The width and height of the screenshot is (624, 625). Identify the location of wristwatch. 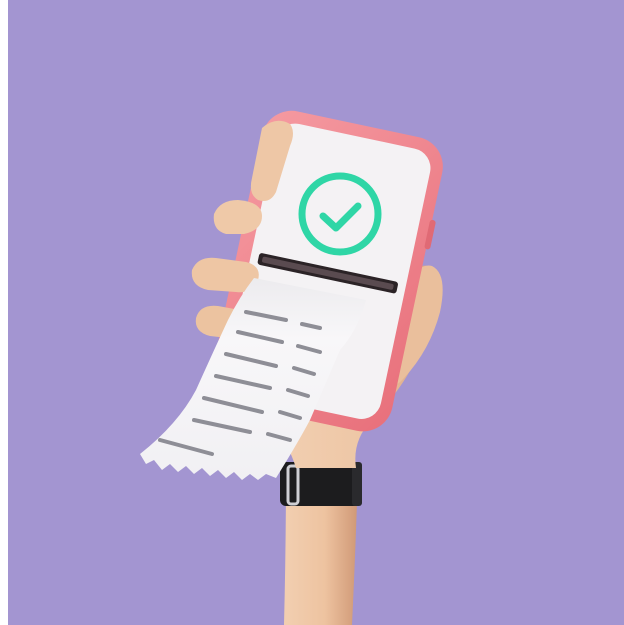
(321, 484).